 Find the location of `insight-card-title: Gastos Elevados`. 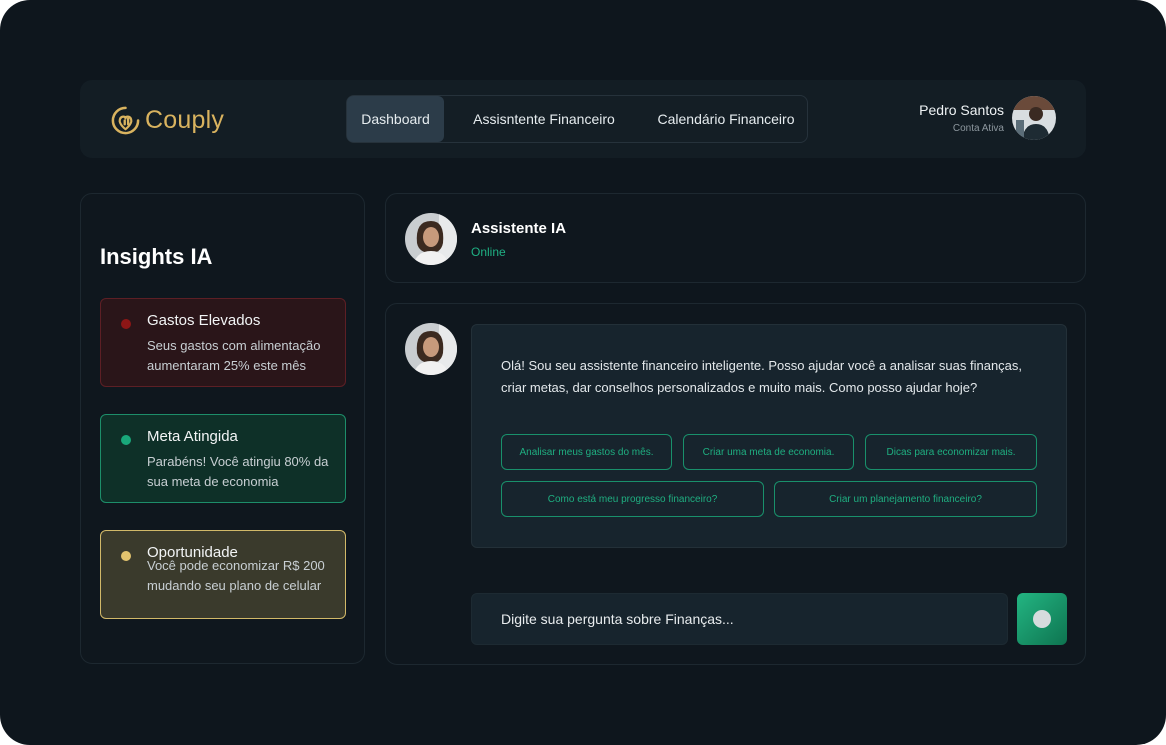

insight-card-title: Gastos Elevados is located at coordinates (204, 320).